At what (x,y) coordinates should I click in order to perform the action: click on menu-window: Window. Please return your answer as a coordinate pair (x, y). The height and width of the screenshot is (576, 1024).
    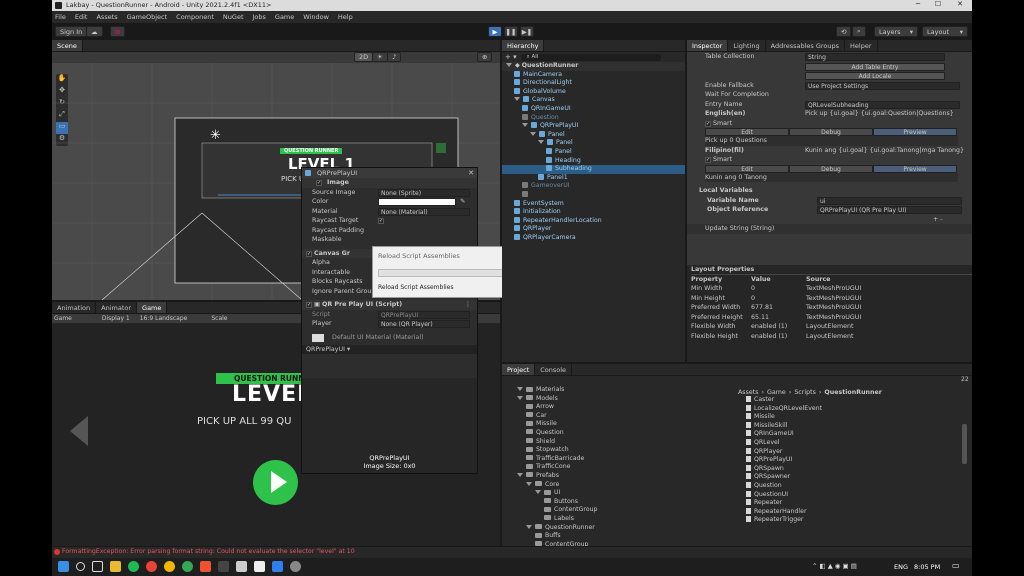
    Looking at the image, I should click on (316, 17).